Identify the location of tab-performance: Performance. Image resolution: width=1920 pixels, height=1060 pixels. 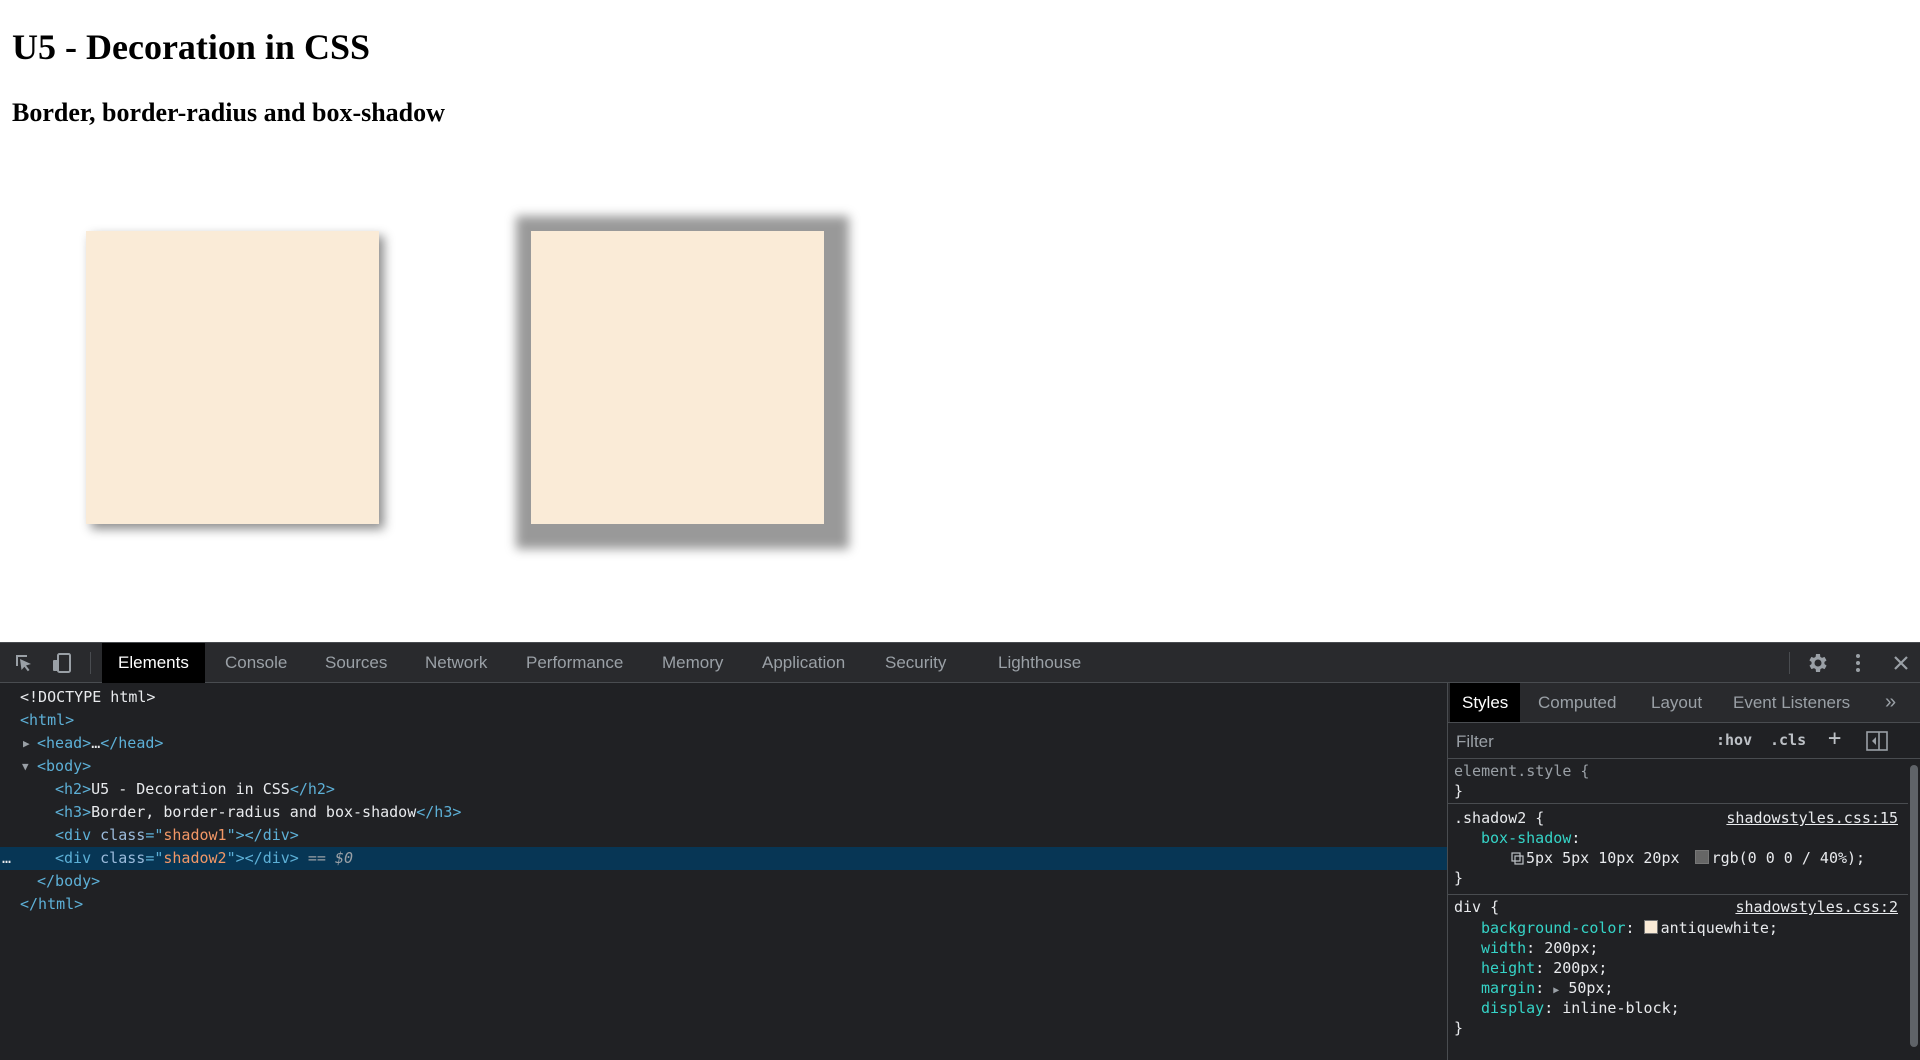
(574, 663).